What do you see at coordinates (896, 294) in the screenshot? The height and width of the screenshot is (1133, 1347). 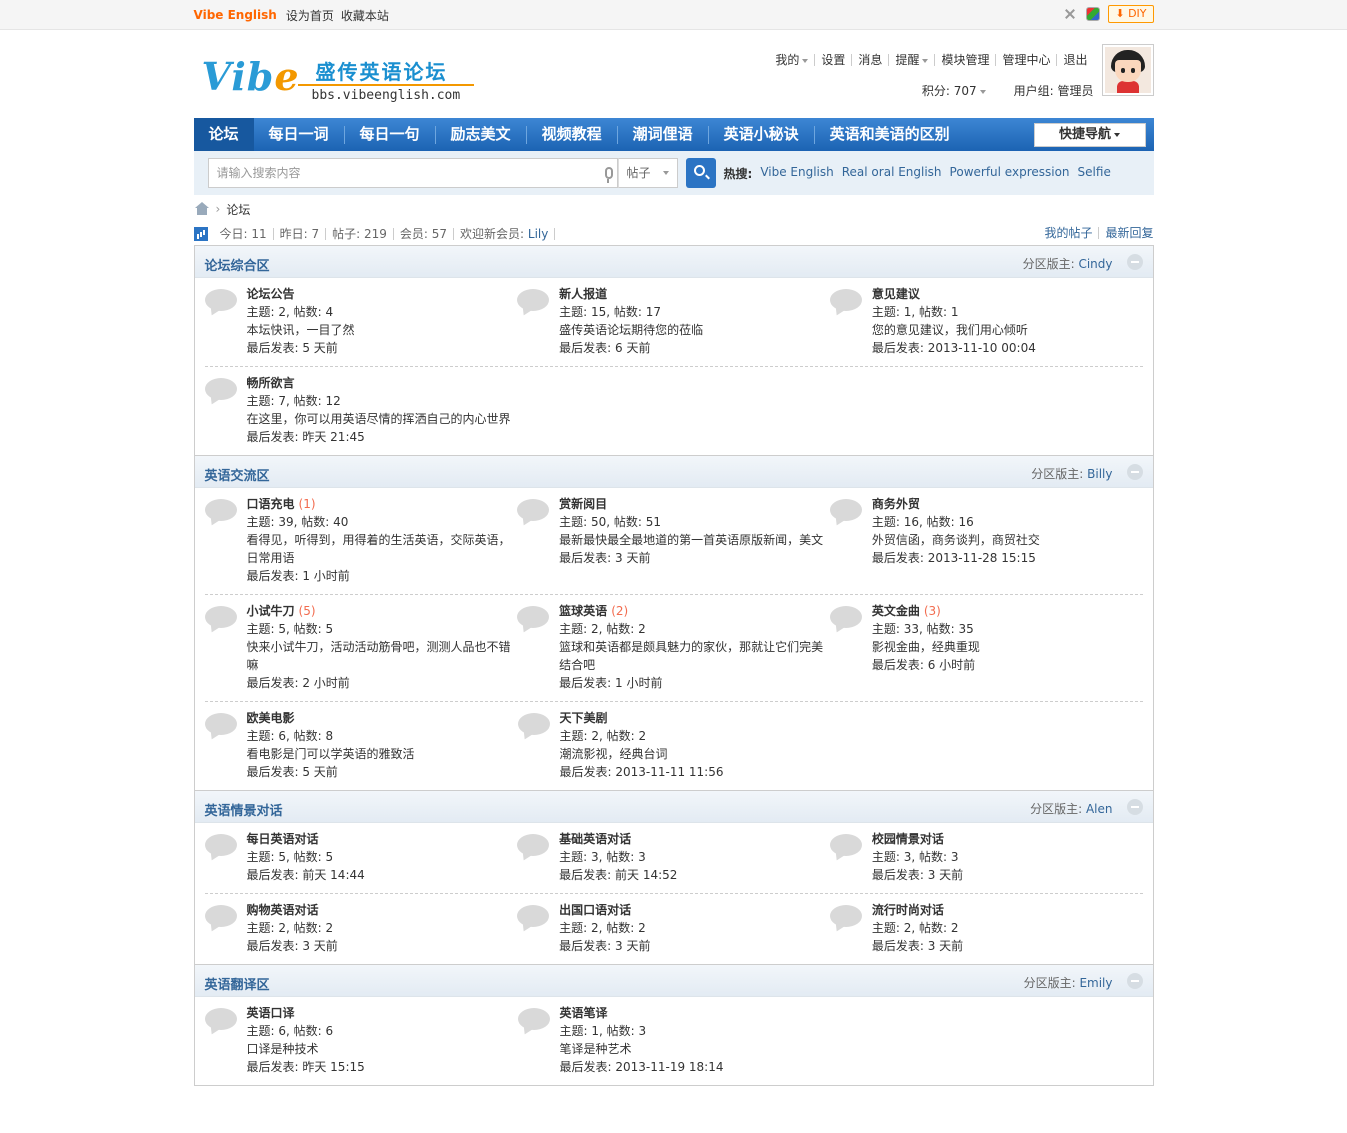 I see `forum-name-link: 意见建议` at bounding box center [896, 294].